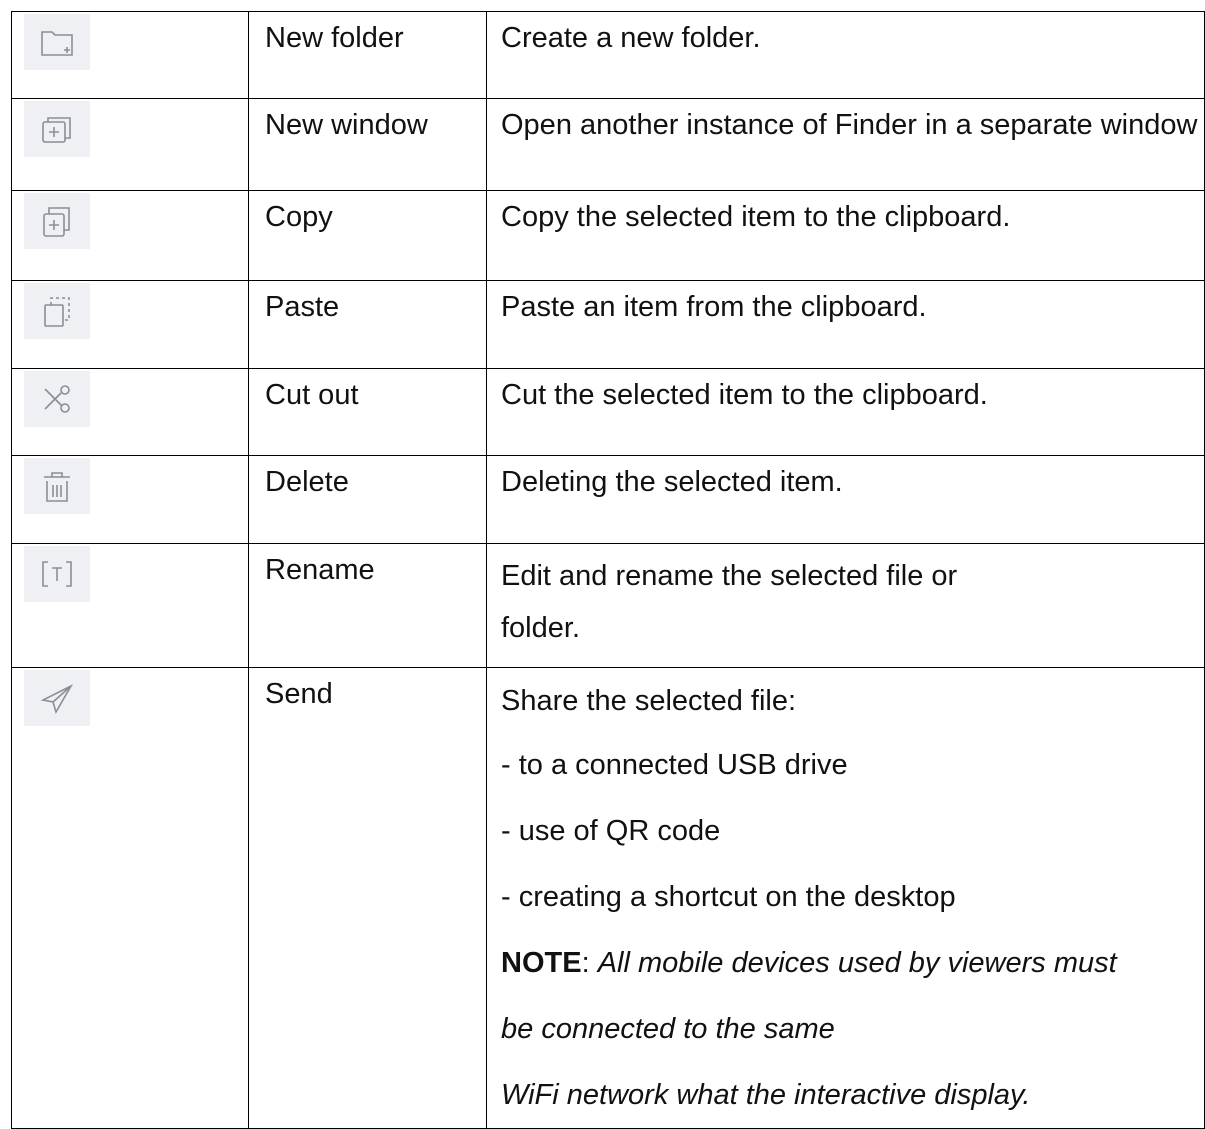  Describe the element at coordinates (729, 576) in the screenshot. I see `description-line: Edit and rename the selected file or` at that location.